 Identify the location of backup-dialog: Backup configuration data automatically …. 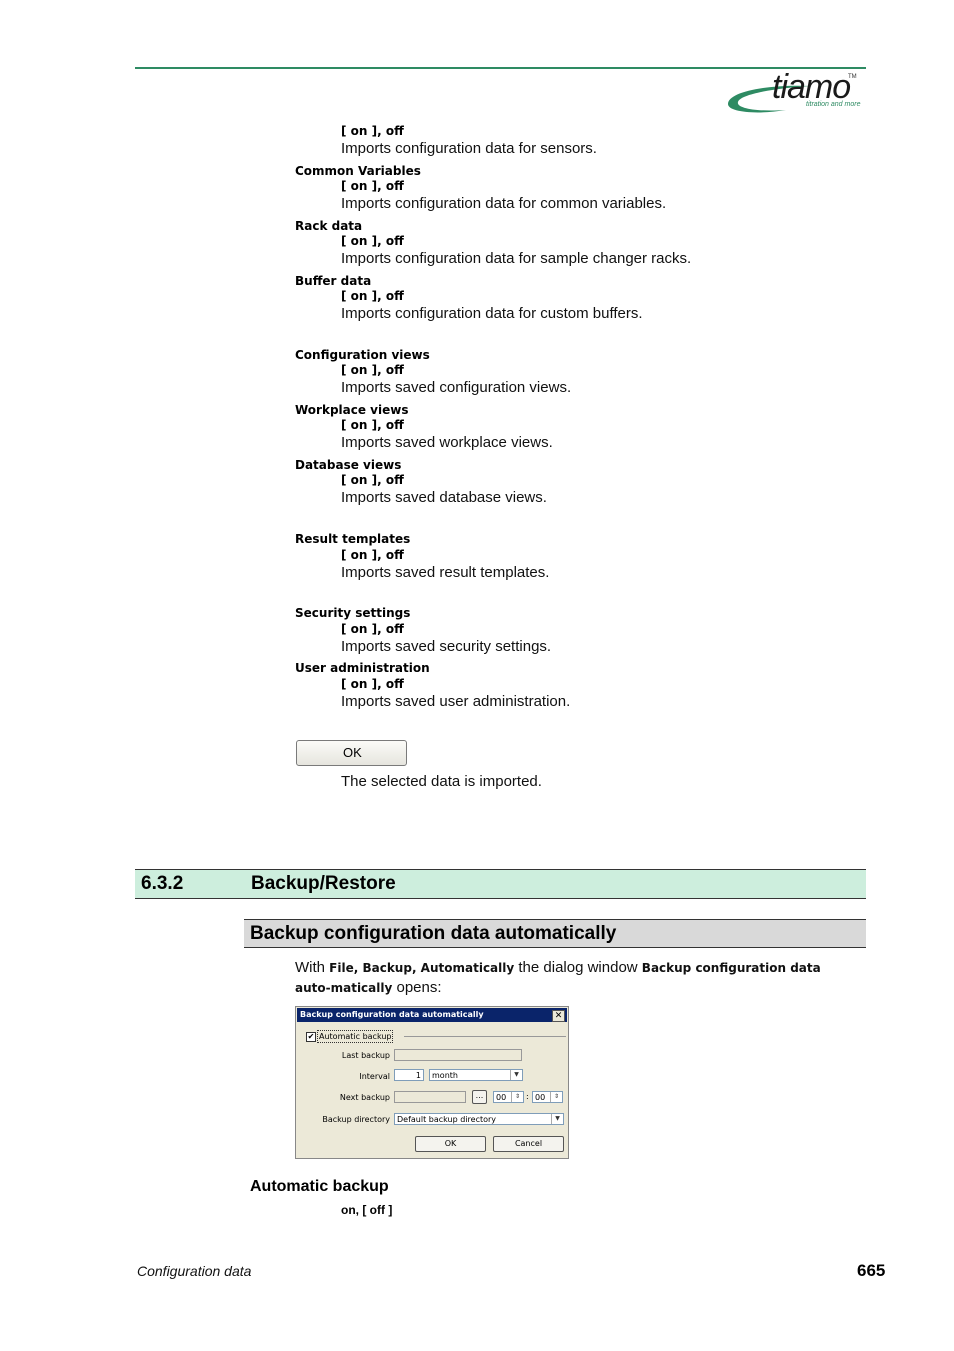
(432, 1082).